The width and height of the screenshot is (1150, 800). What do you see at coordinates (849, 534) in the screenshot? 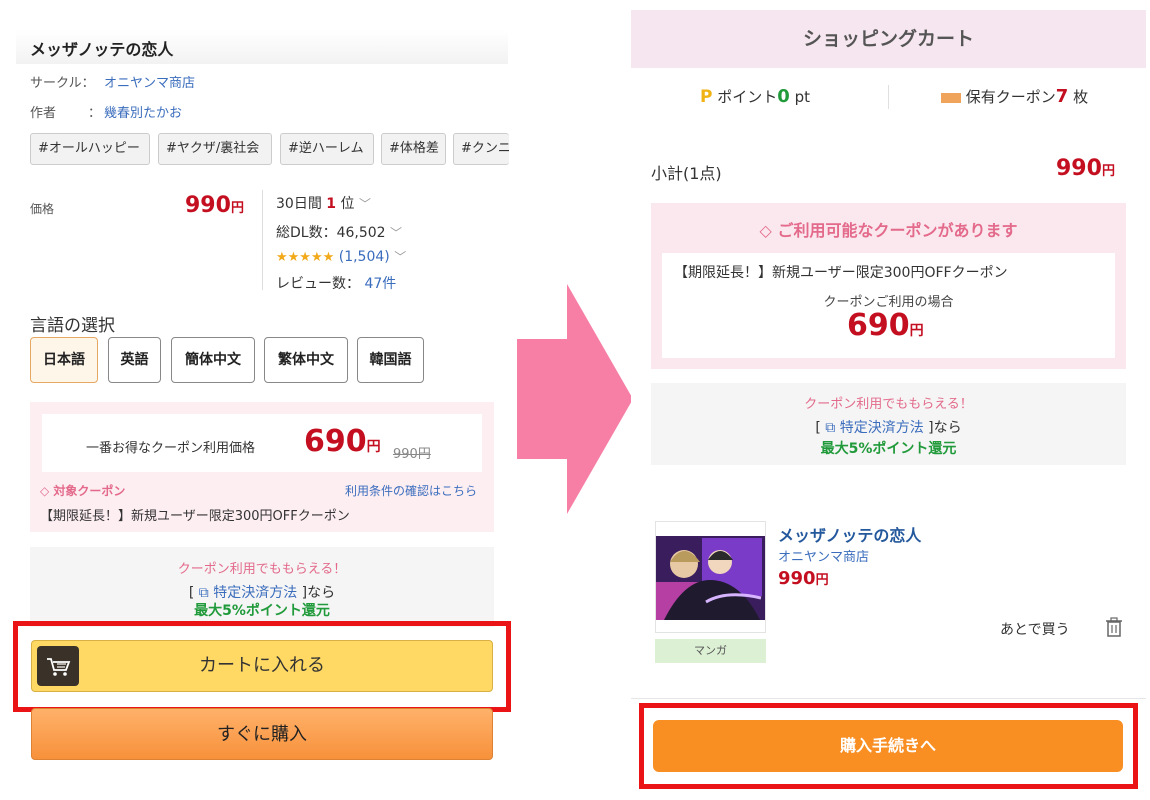
I see `item-title-link: メッザノッテの恋人` at bounding box center [849, 534].